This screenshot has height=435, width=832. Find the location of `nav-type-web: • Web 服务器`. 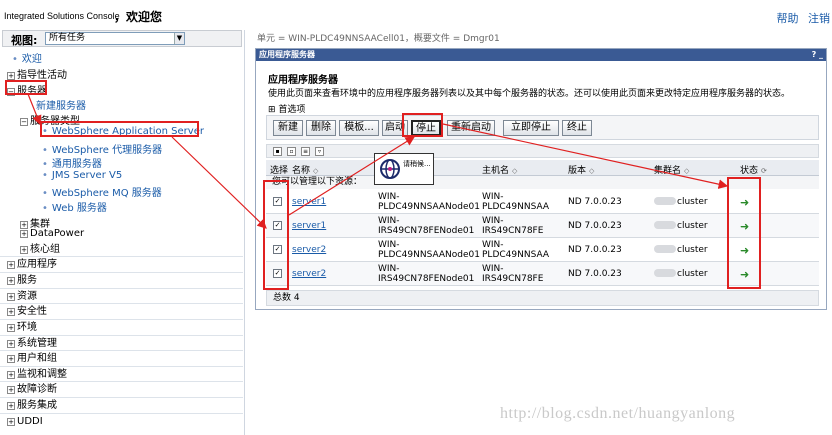

nav-type-web: • Web 服务器 is located at coordinates (74, 206).